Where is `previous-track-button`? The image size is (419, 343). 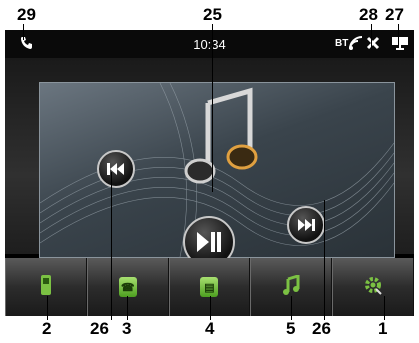
previous-track-button is located at coordinates (116, 169).